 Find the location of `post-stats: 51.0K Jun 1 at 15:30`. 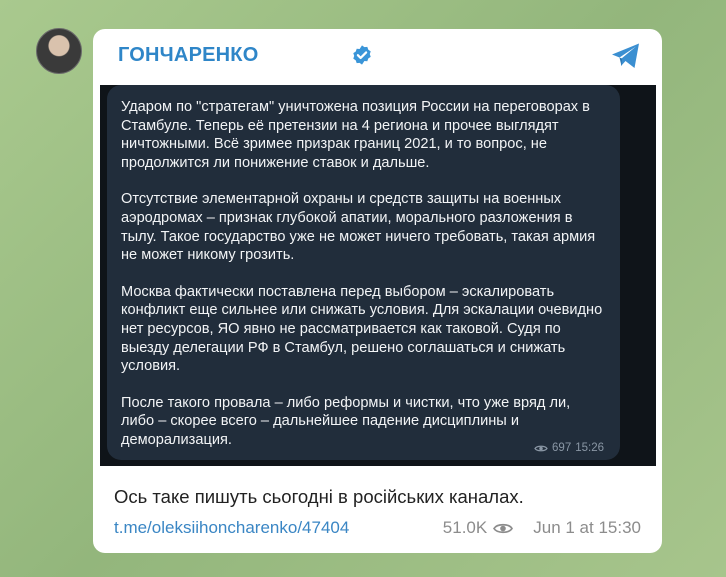

post-stats: 51.0K Jun 1 at 15:30 is located at coordinates (542, 528).